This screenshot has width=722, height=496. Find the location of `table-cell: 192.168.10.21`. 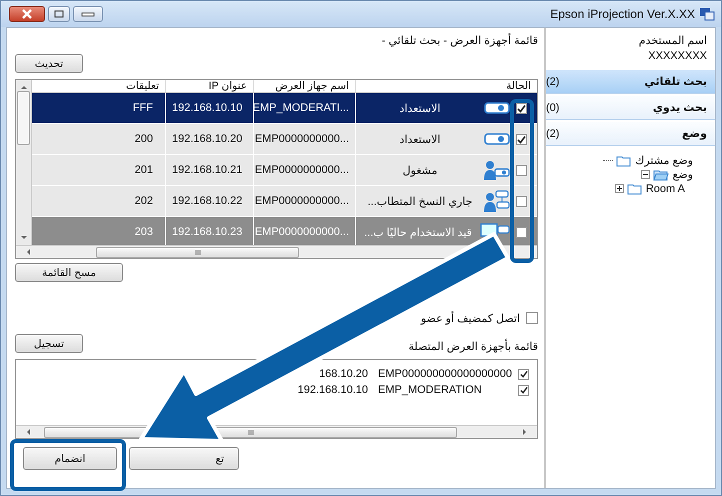

table-cell: 192.168.10.21 is located at coordinates (207, 170).